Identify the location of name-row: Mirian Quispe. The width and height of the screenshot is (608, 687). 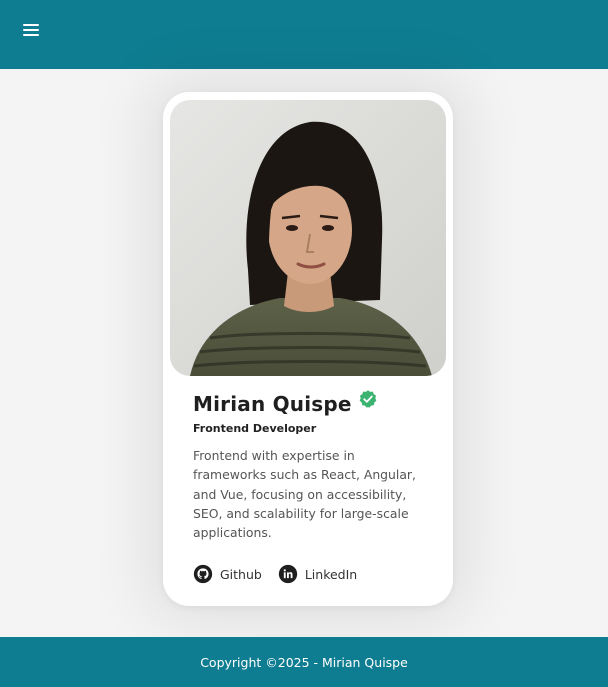
(285, 403).